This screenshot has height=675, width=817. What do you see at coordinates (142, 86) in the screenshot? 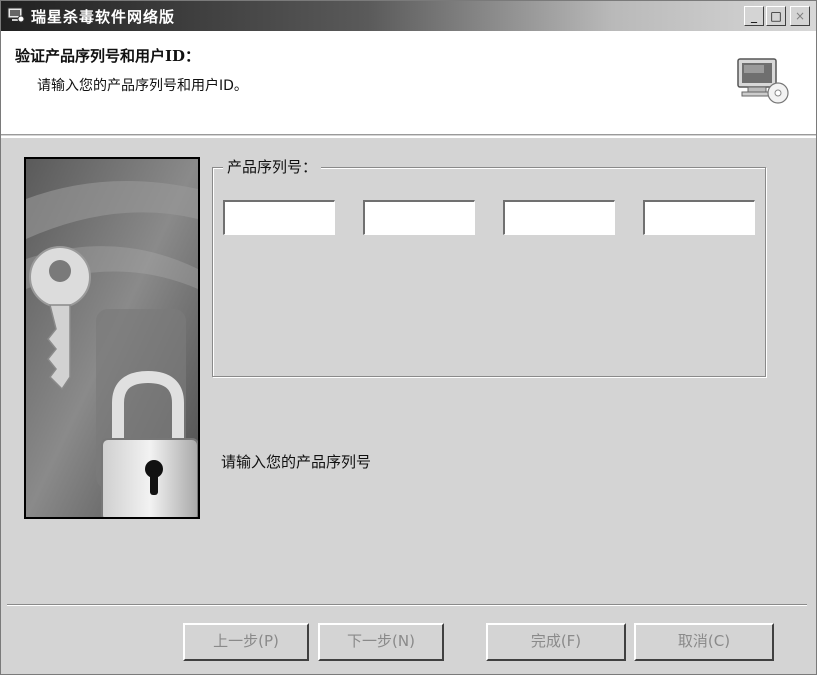
I see `page-subtitle: 请输入您的产品序列号和用户ID。` at bounding box center [142, 86].